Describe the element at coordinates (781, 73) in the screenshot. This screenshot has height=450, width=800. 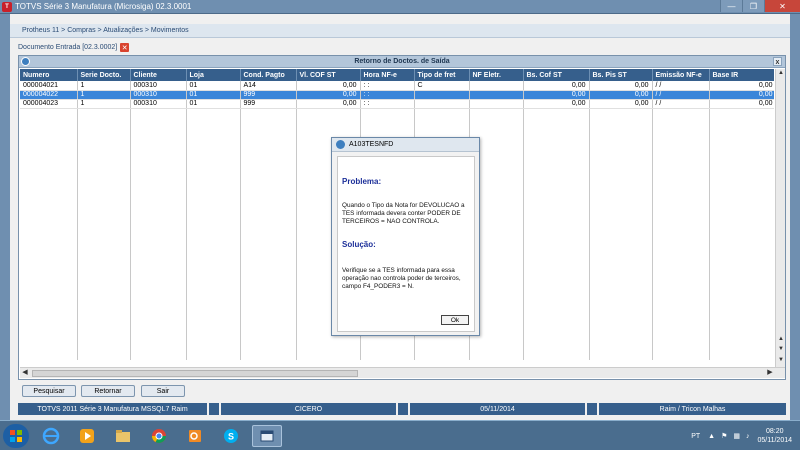
I see `scroll-up-icon: ▲` at that location.